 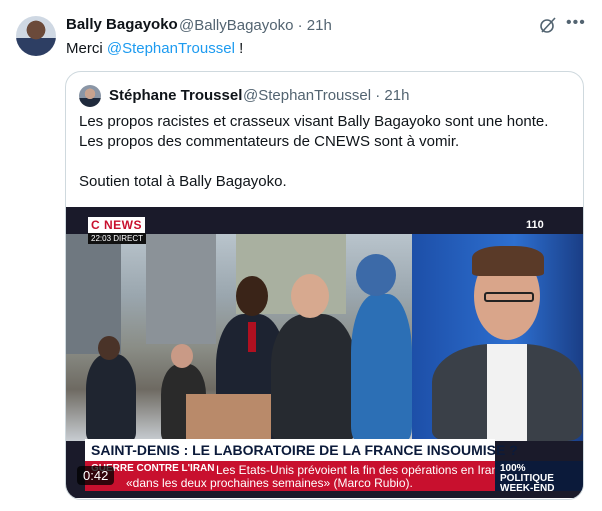 I want to click on quote-author-handle-timestamp: @StephanTroussel · 21h, so click(x=326, y=95).